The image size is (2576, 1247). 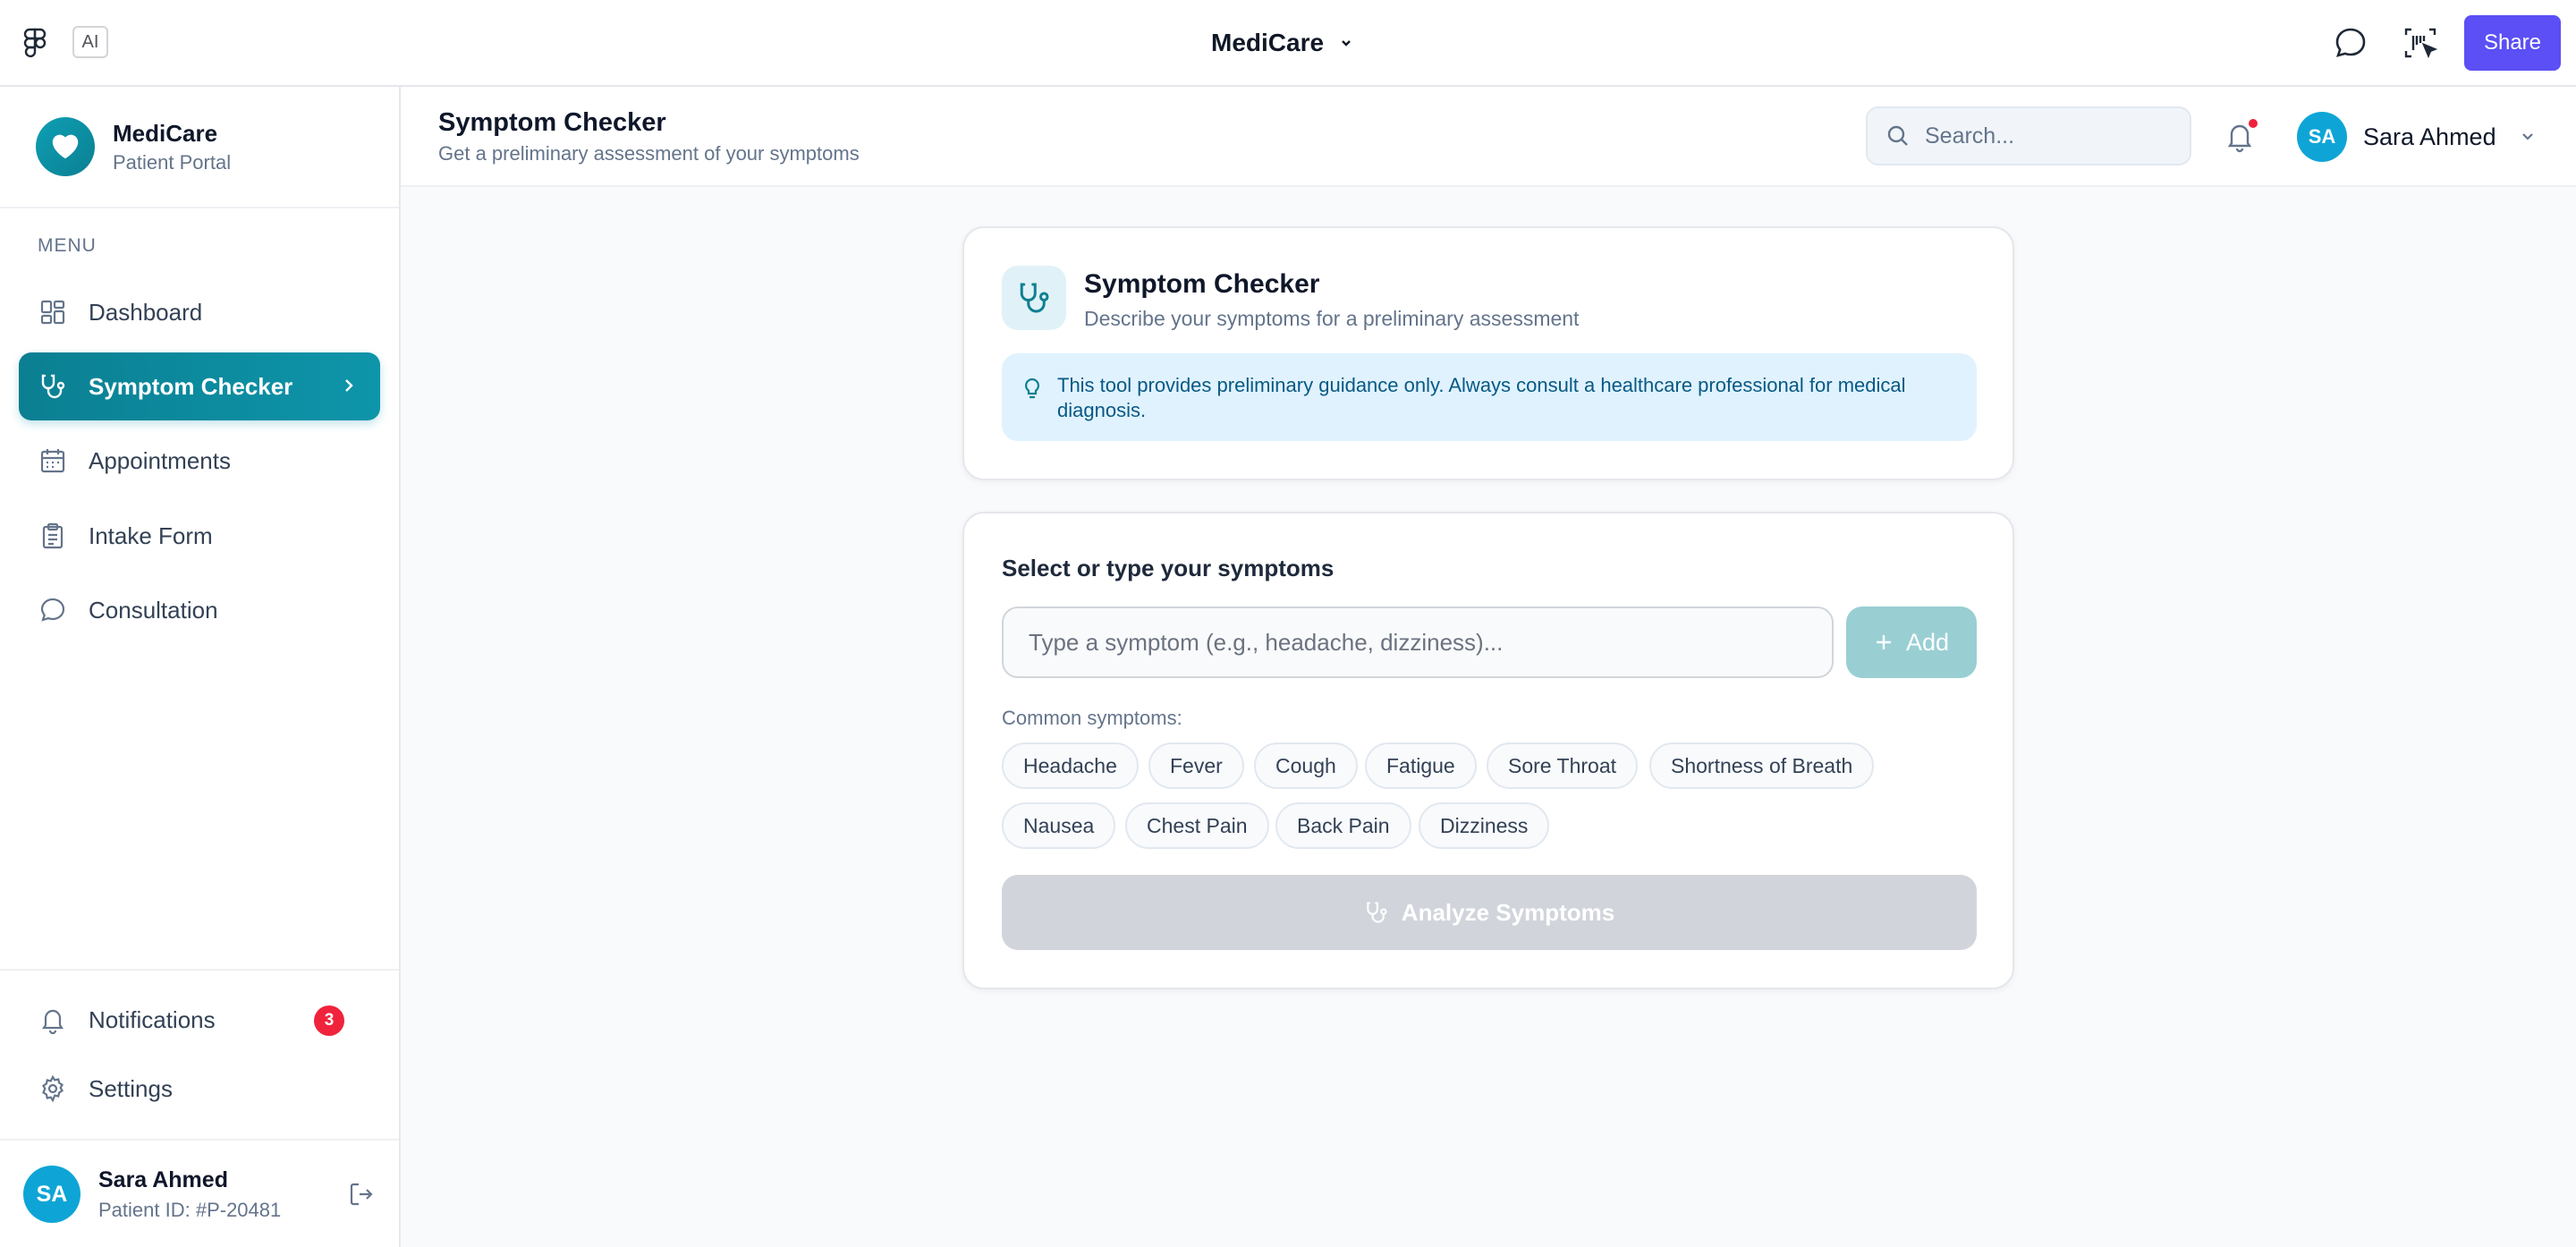 What do you see at coordinates (1070, 765) in the screenshot?
I see `symptom-chip: Headache` at bounding box center [1070, 765].